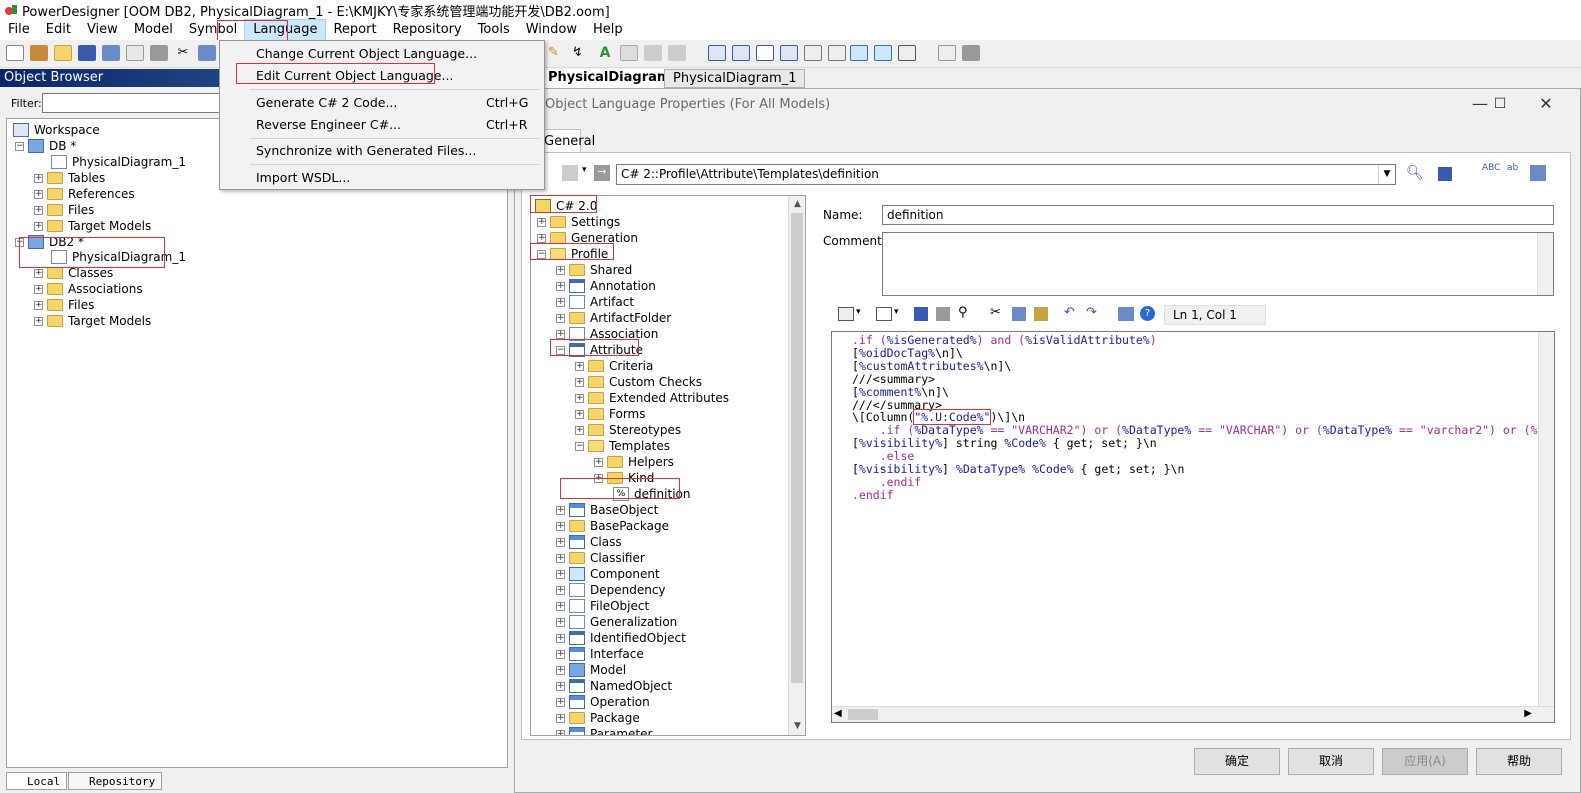 The image size is (1581, 793). Describe the element at coordinates (1193, 714) in the screenshot. I see `editor-hscrollbar: ◀ ▶` at that location.